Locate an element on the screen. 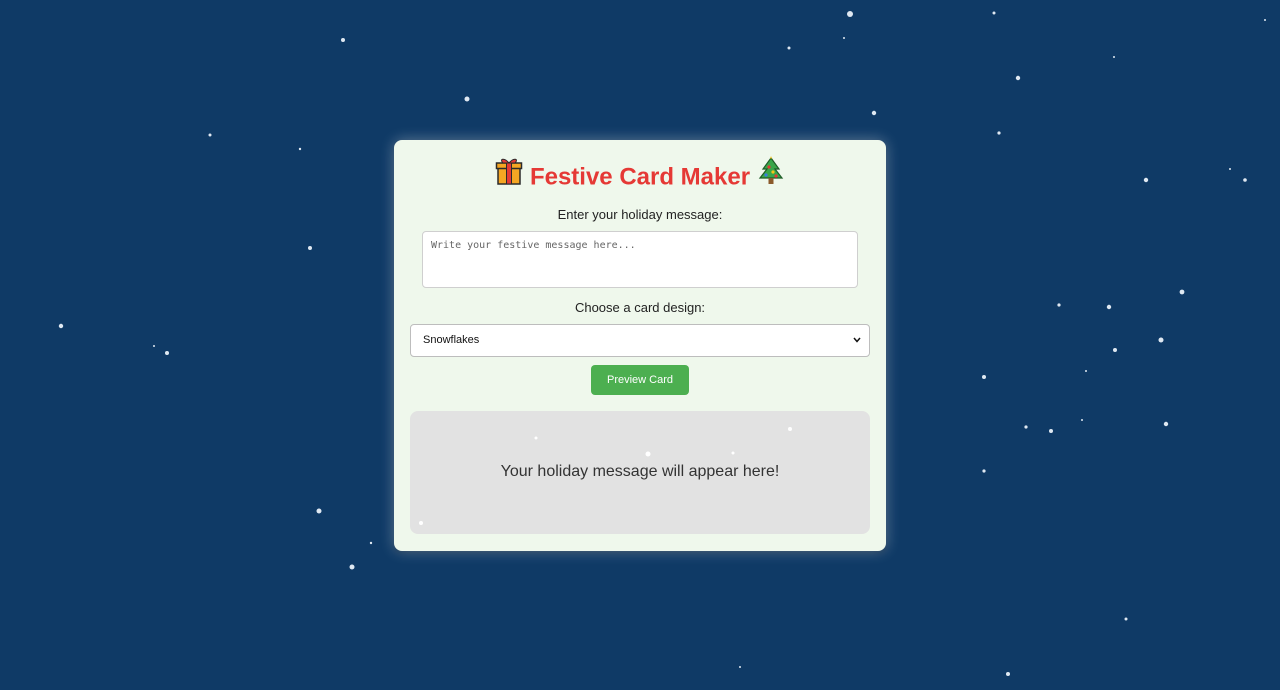 This screenshot has width=1280, height=690. card-preview: Your holiday message will appear here! is located at coordinates (640, 472).